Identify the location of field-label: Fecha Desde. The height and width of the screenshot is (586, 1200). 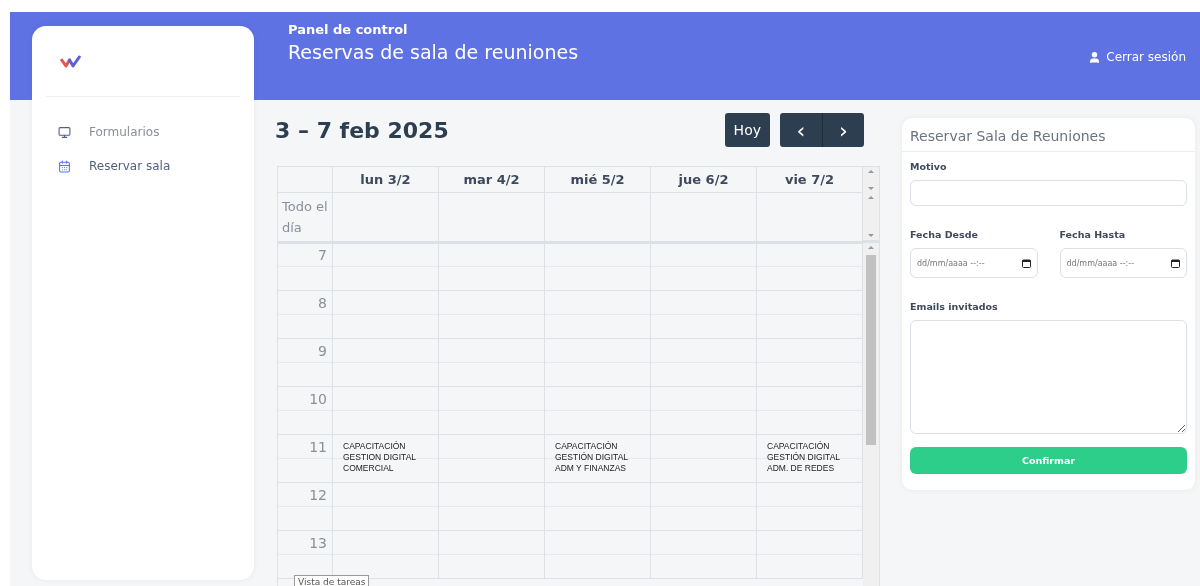
(944, 234).